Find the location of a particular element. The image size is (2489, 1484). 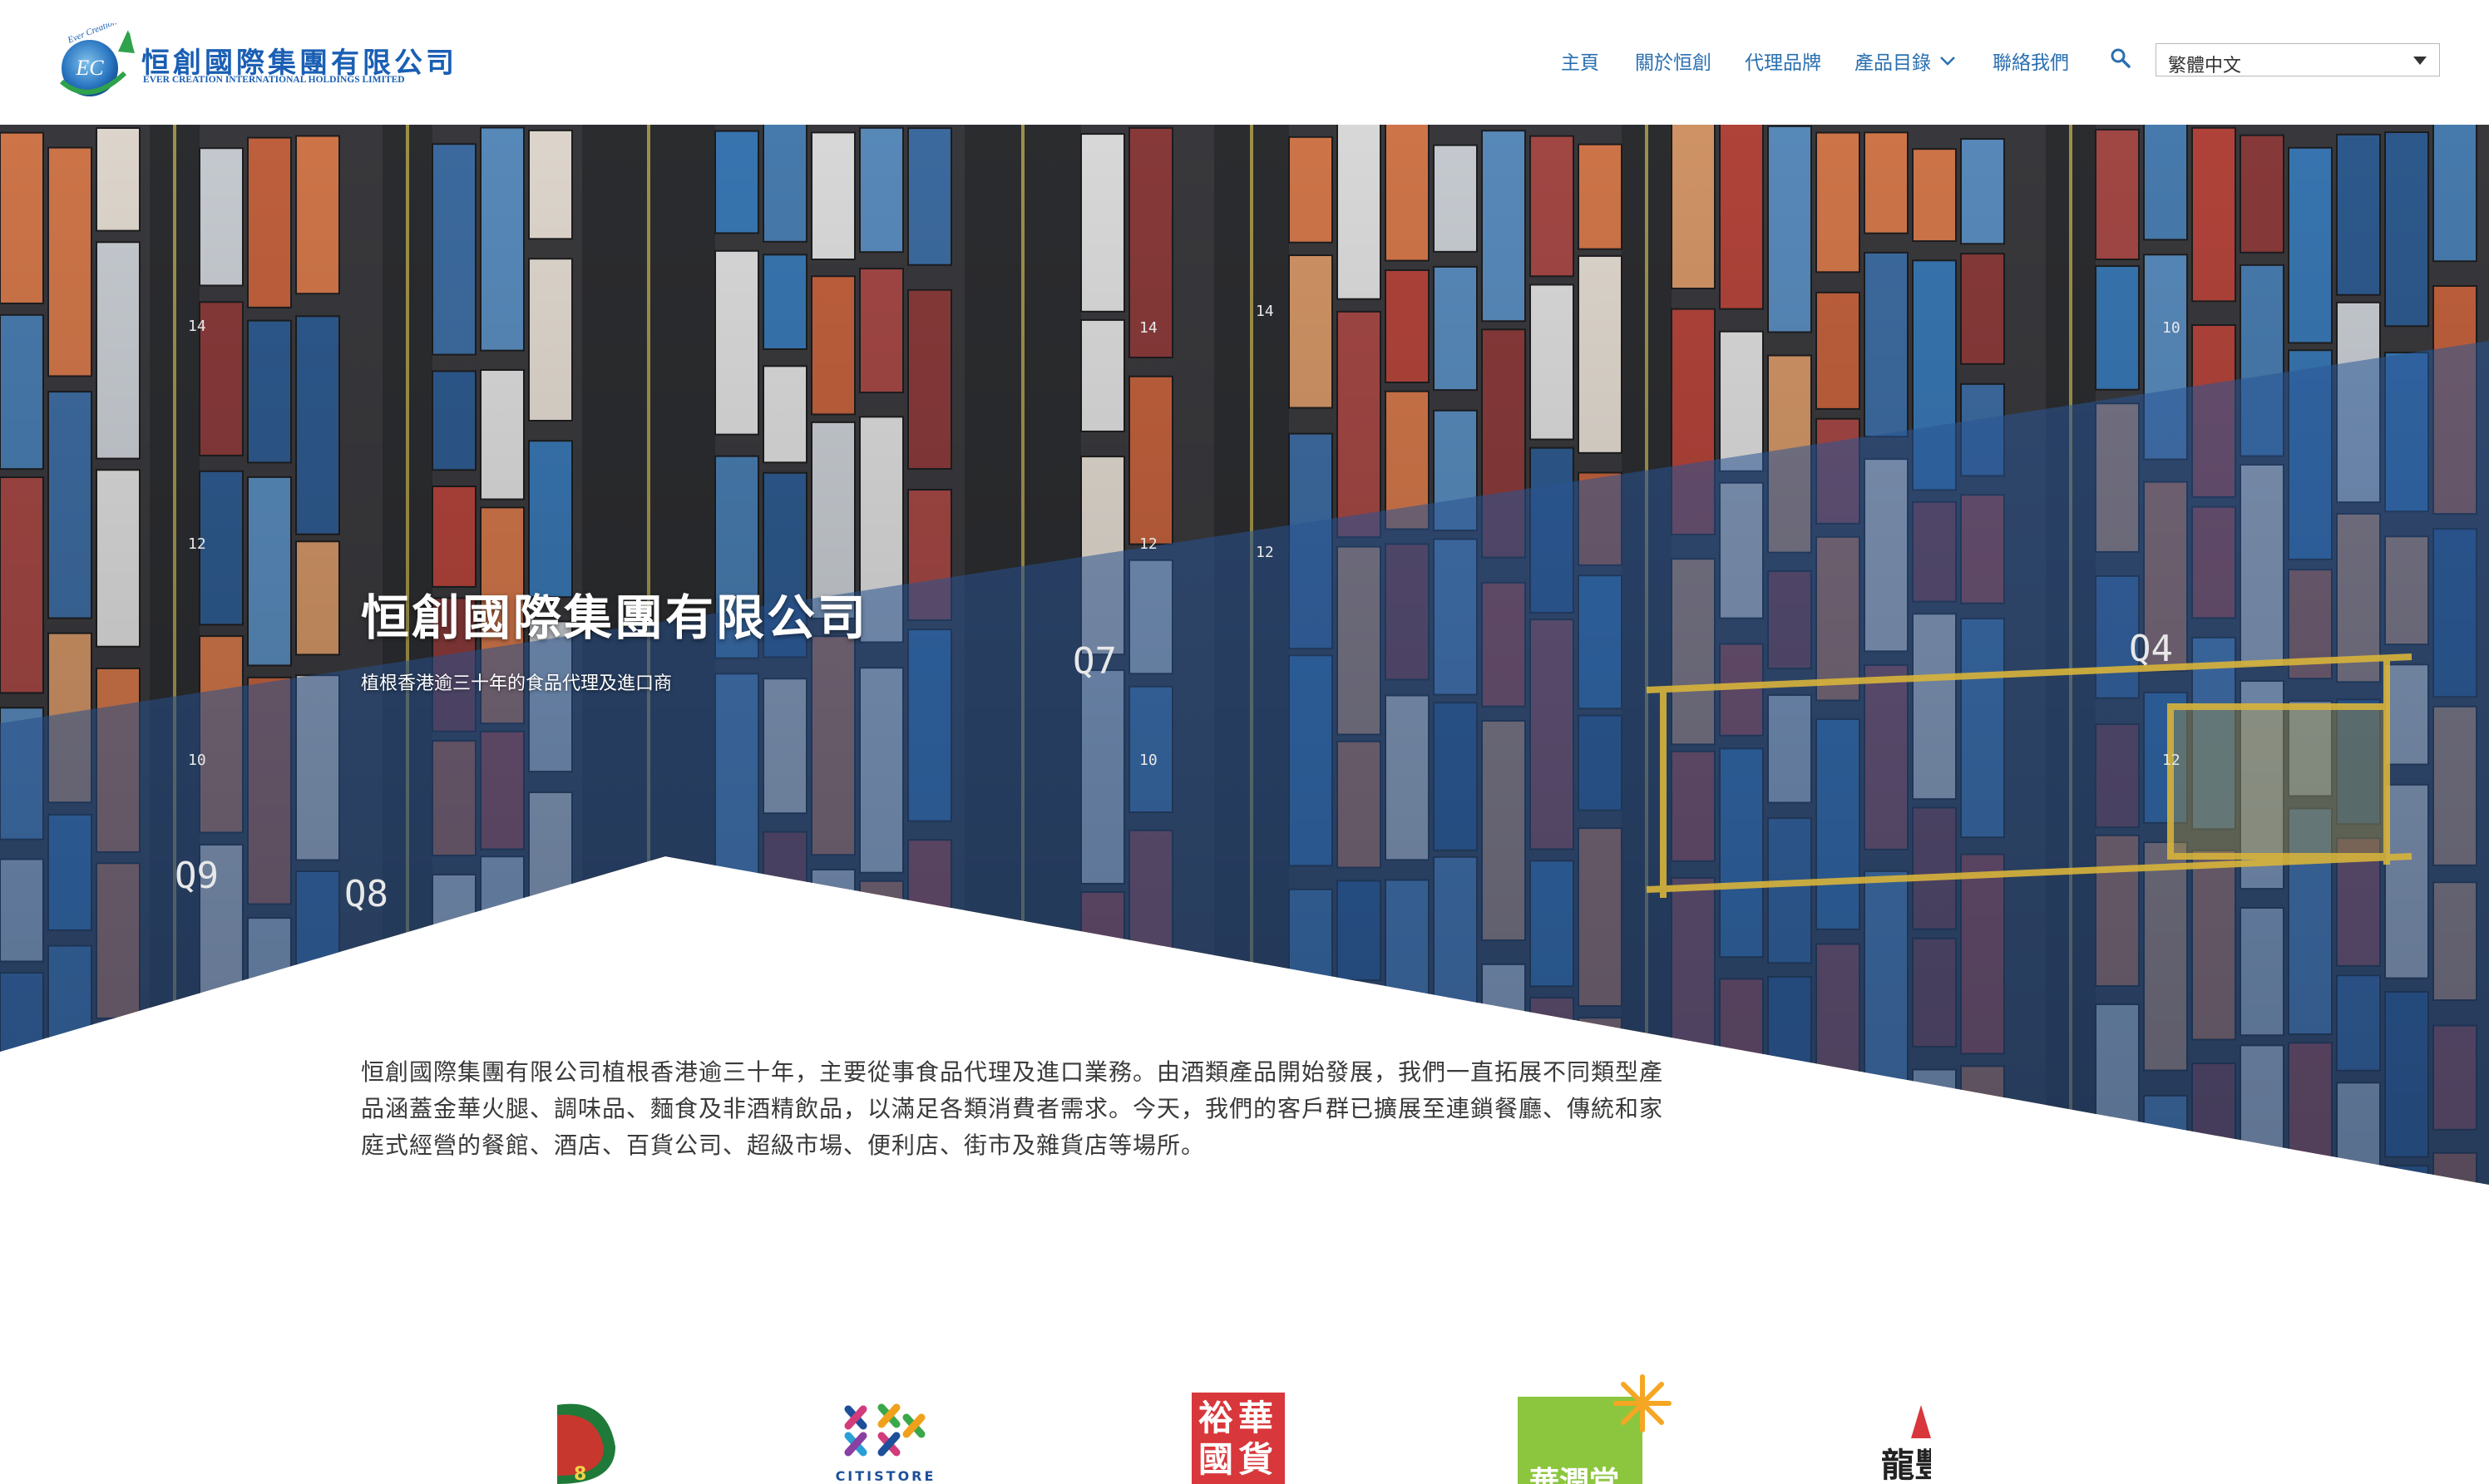

hero-subtitle: 植根香港逾三十年的食品代理及進口商 is located at coordinates (517, 683).